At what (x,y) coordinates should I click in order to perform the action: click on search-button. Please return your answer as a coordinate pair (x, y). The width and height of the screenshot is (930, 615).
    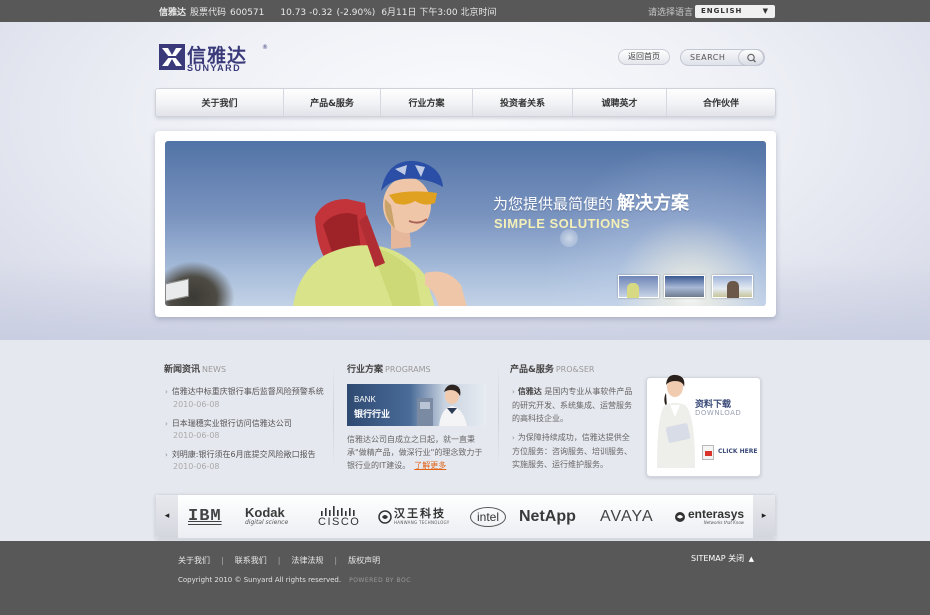
    Looking at the image, I should click on (751, 57).